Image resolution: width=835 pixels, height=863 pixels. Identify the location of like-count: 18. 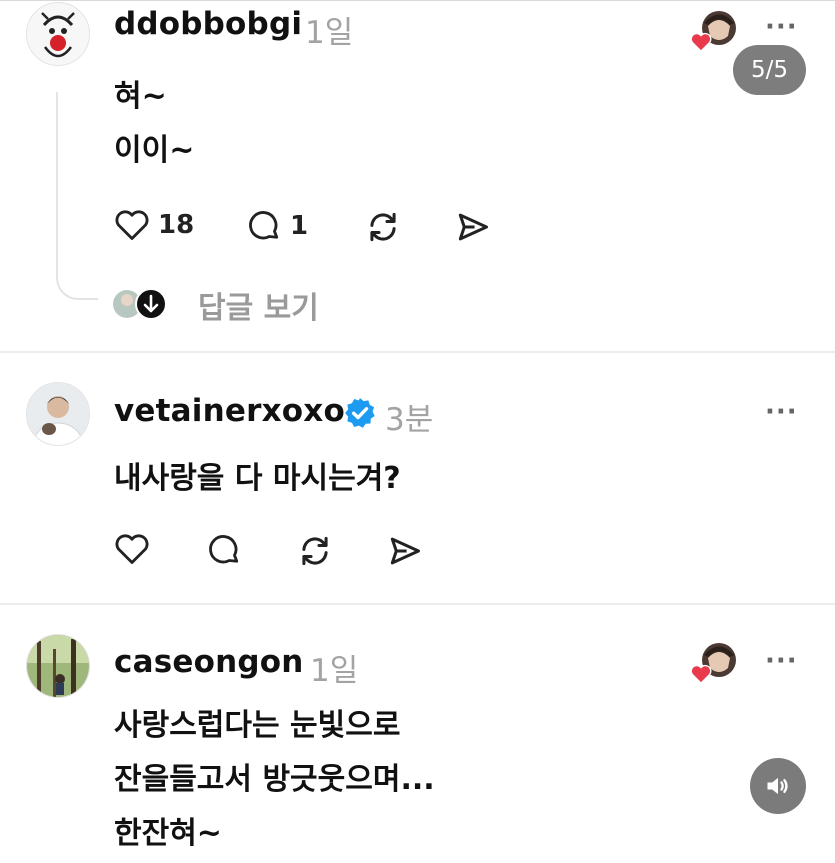
(176, 225).